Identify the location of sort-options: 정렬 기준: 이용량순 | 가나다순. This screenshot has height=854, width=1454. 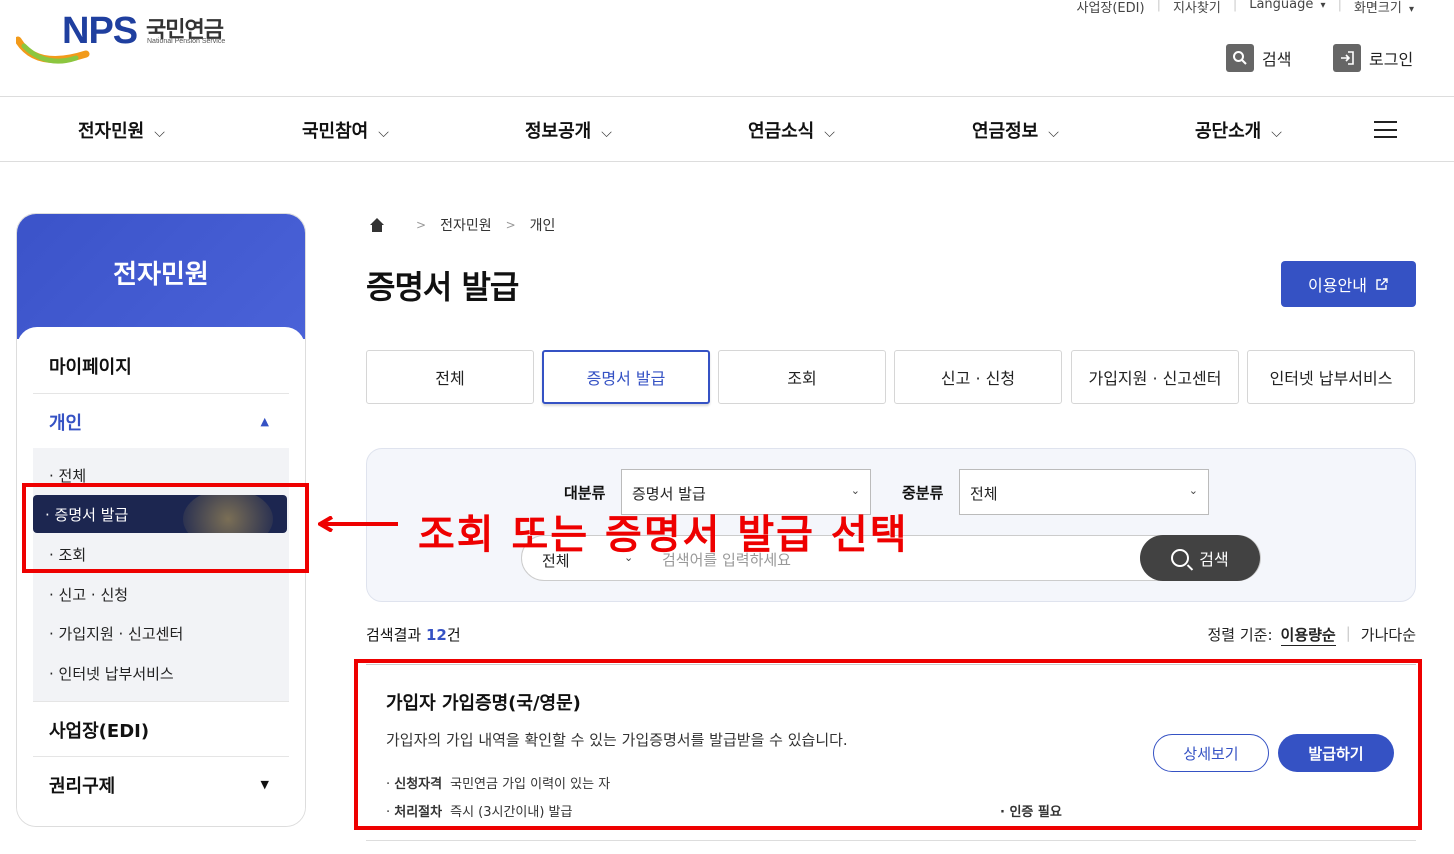
(1311, 635).